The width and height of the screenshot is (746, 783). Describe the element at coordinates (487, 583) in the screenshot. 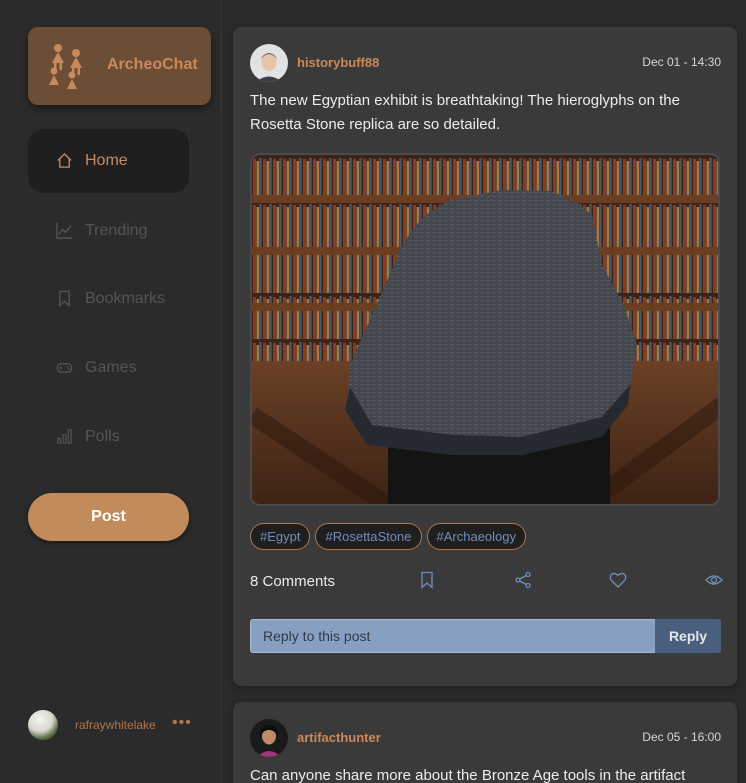

I see `post-actions: 8 Comments` at that location.